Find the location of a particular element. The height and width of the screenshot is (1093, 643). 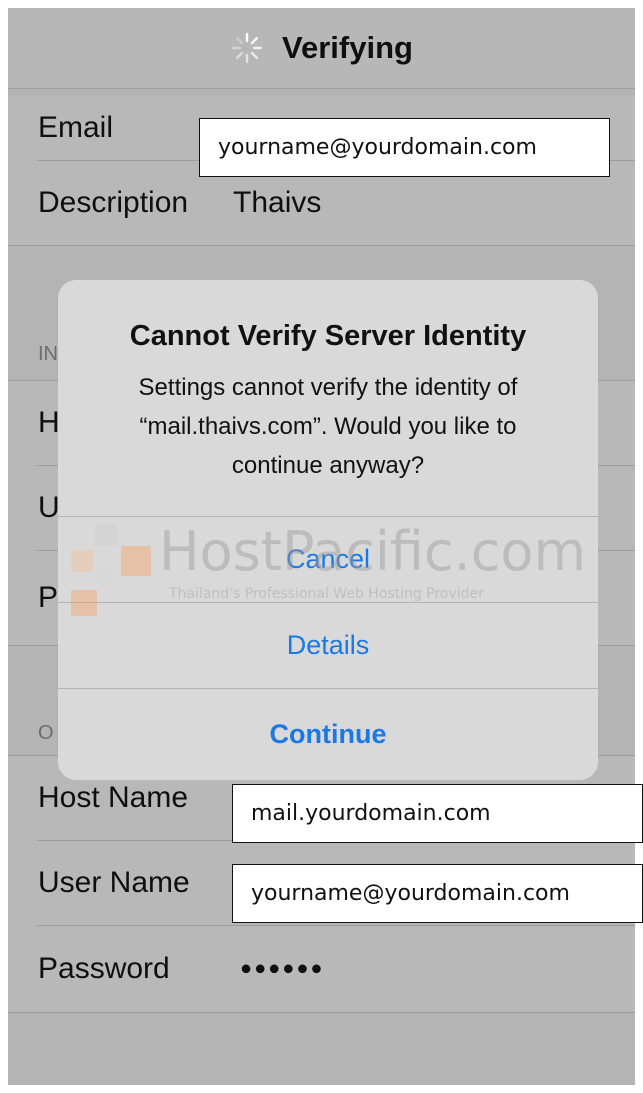

host-name-label: Host Name is located at coordinates (113, 797).